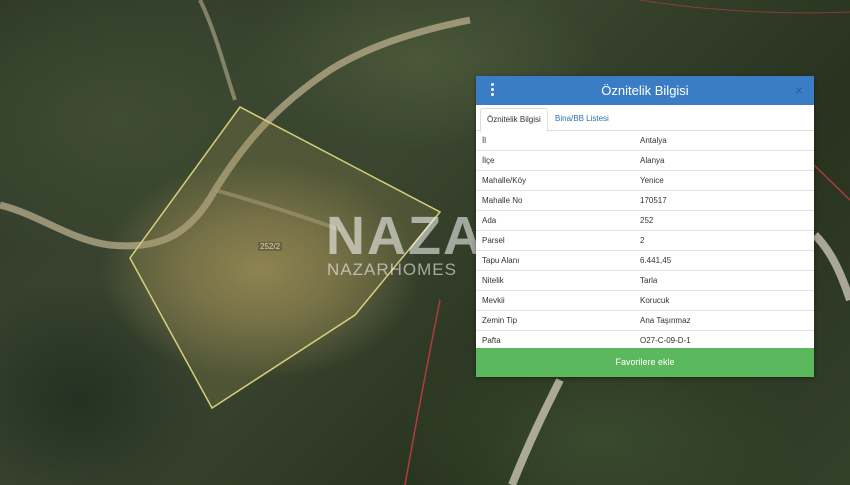 The image size is (850, 485). I want to click on table-row: Zemin Tip Ana Taşınmaz, so click(645, 321).